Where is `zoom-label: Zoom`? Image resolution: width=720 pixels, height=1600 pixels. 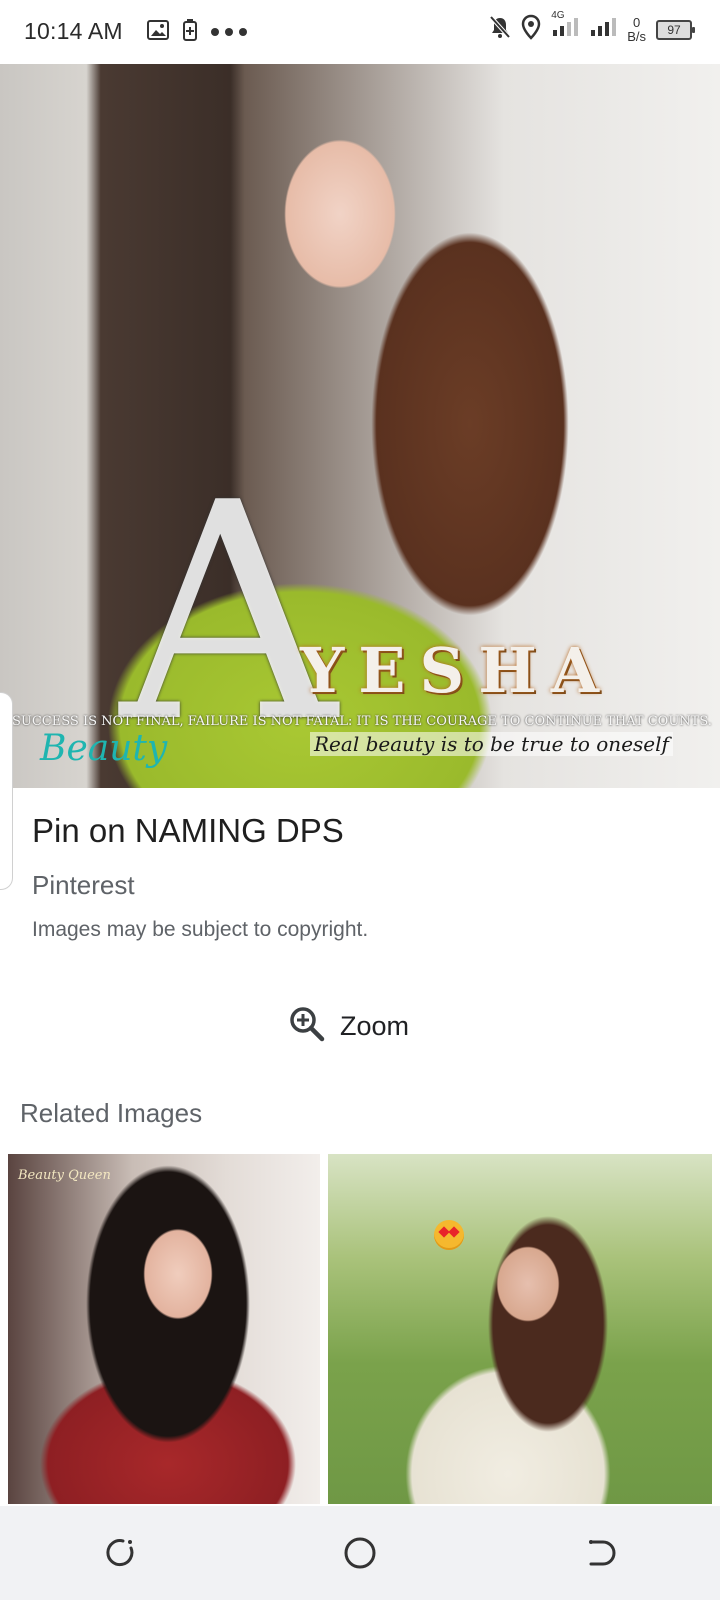
zoom-label: Zoom is located at coordinates (375, 1025).